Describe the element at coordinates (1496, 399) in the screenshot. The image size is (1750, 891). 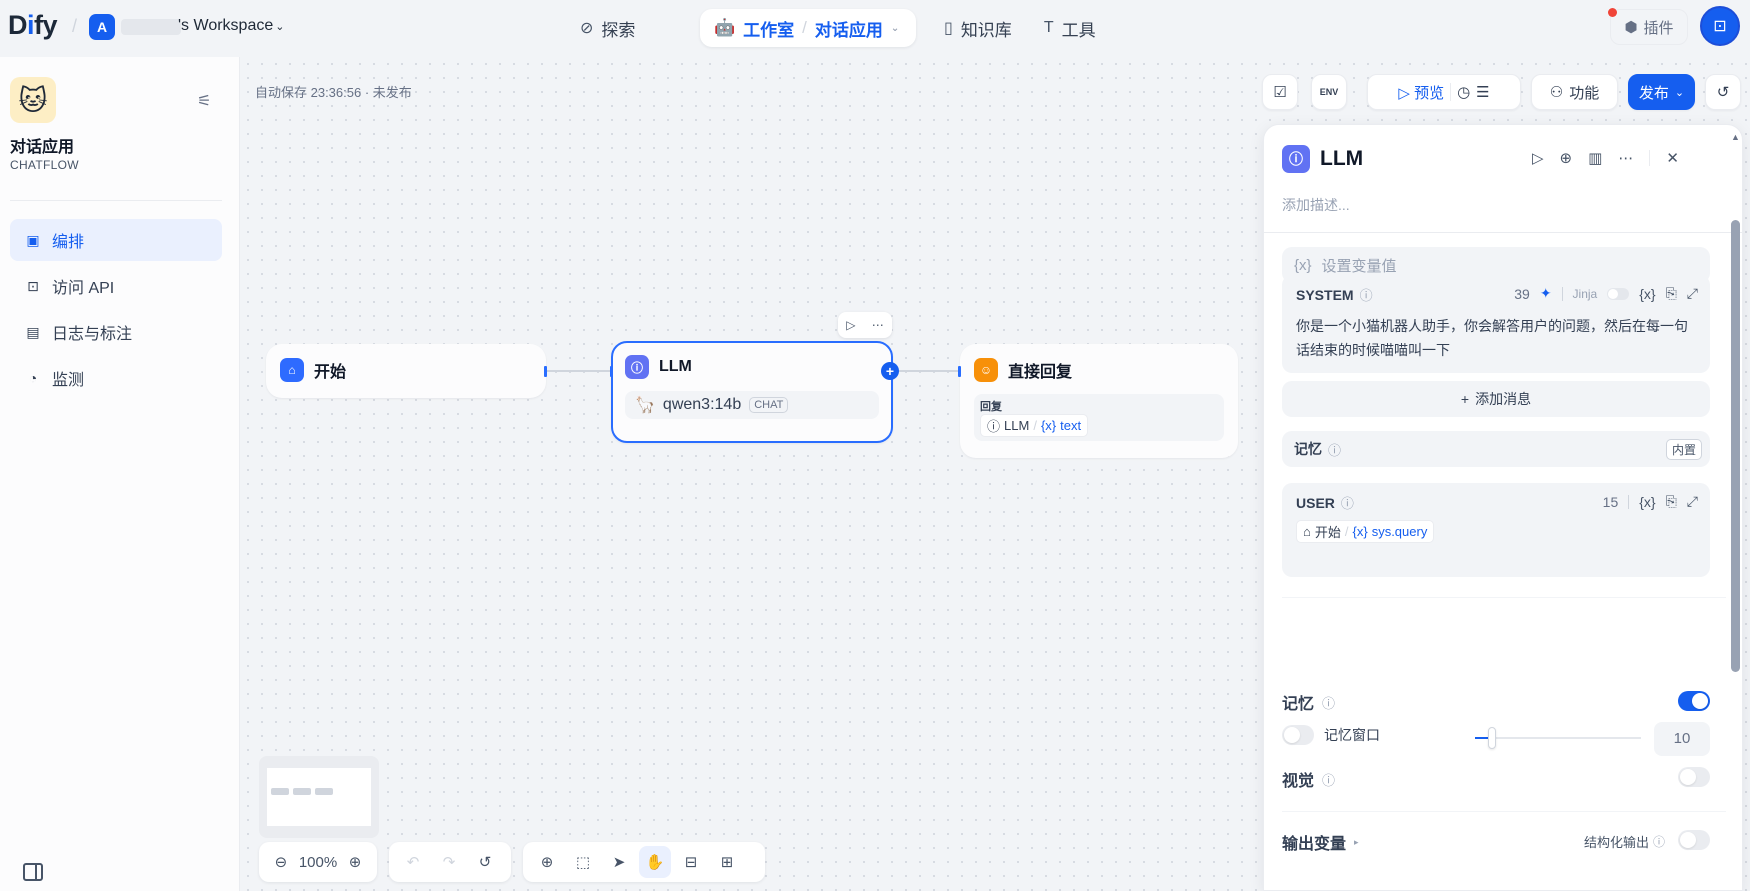
I see `add-message-button: + 添加消息` at that location.